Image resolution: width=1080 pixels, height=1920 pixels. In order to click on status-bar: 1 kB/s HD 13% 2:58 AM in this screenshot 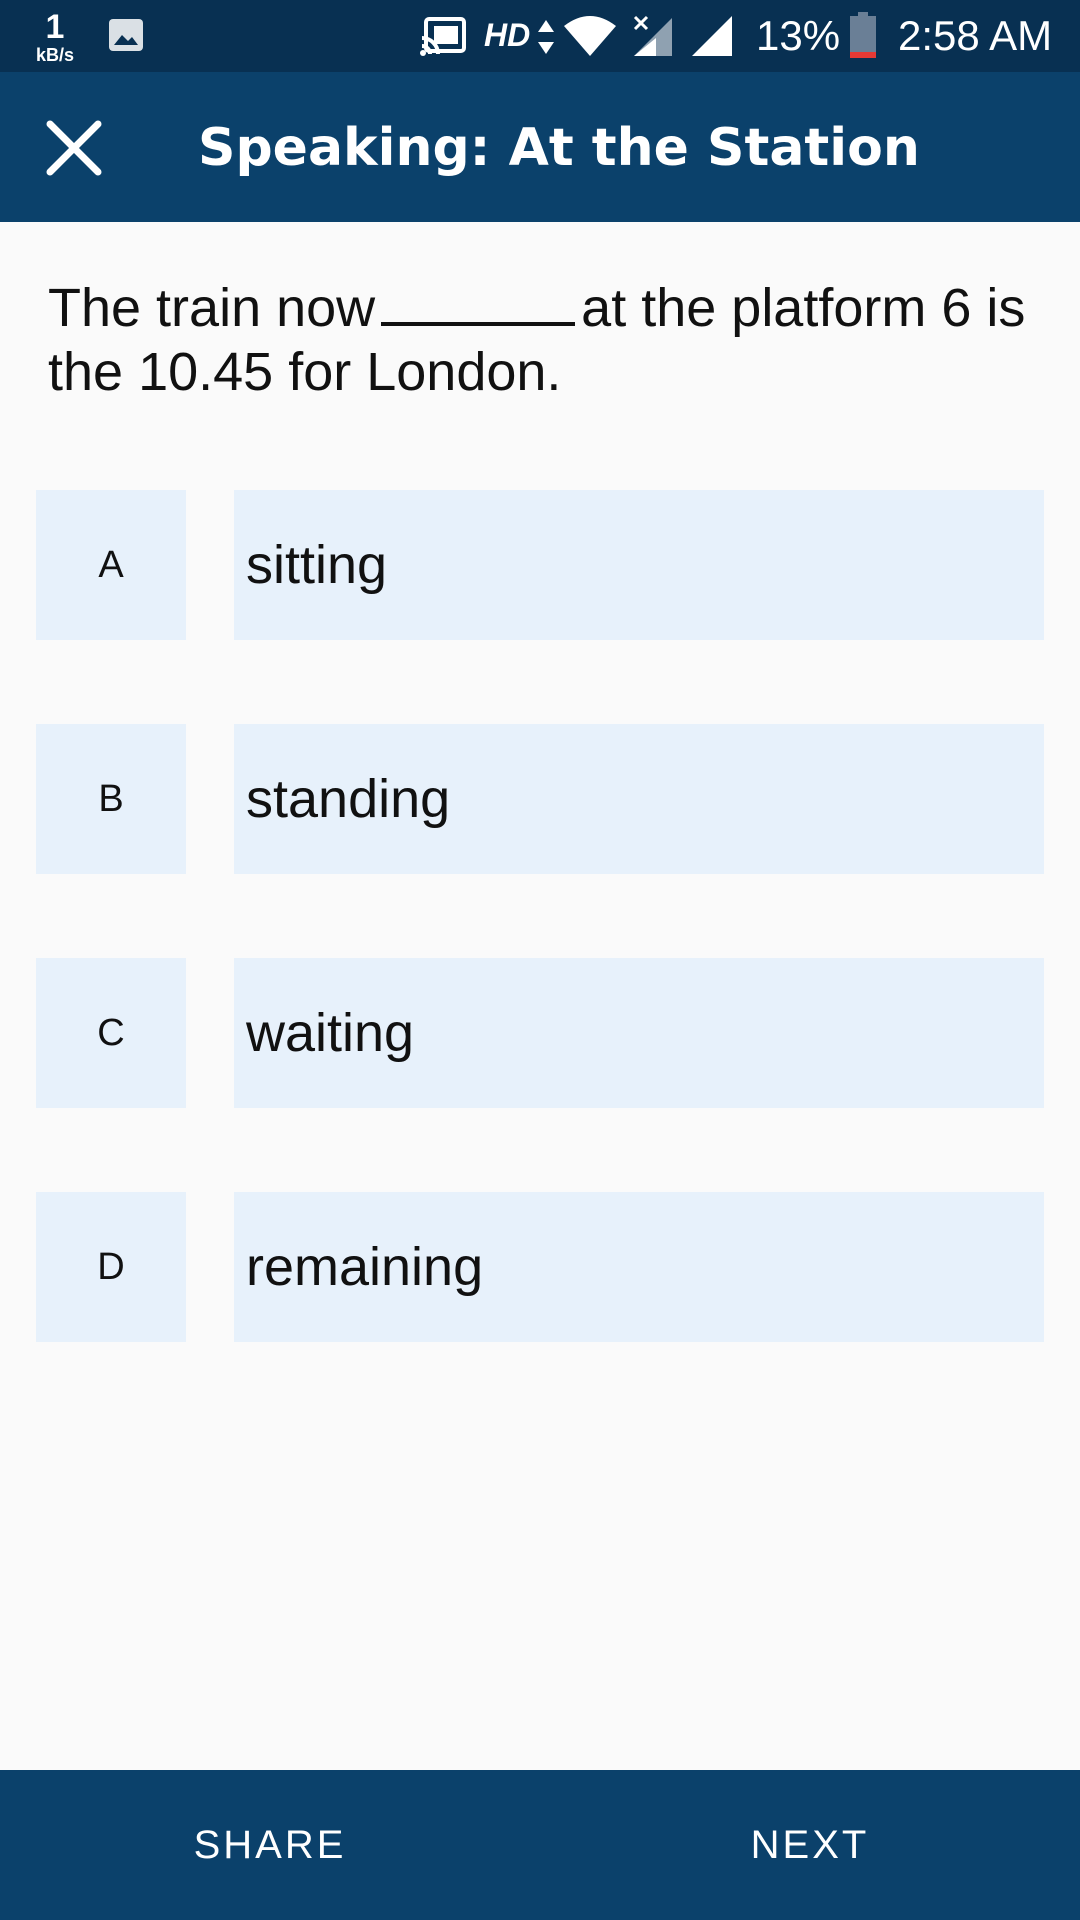, I will do `click(540, 36)`.